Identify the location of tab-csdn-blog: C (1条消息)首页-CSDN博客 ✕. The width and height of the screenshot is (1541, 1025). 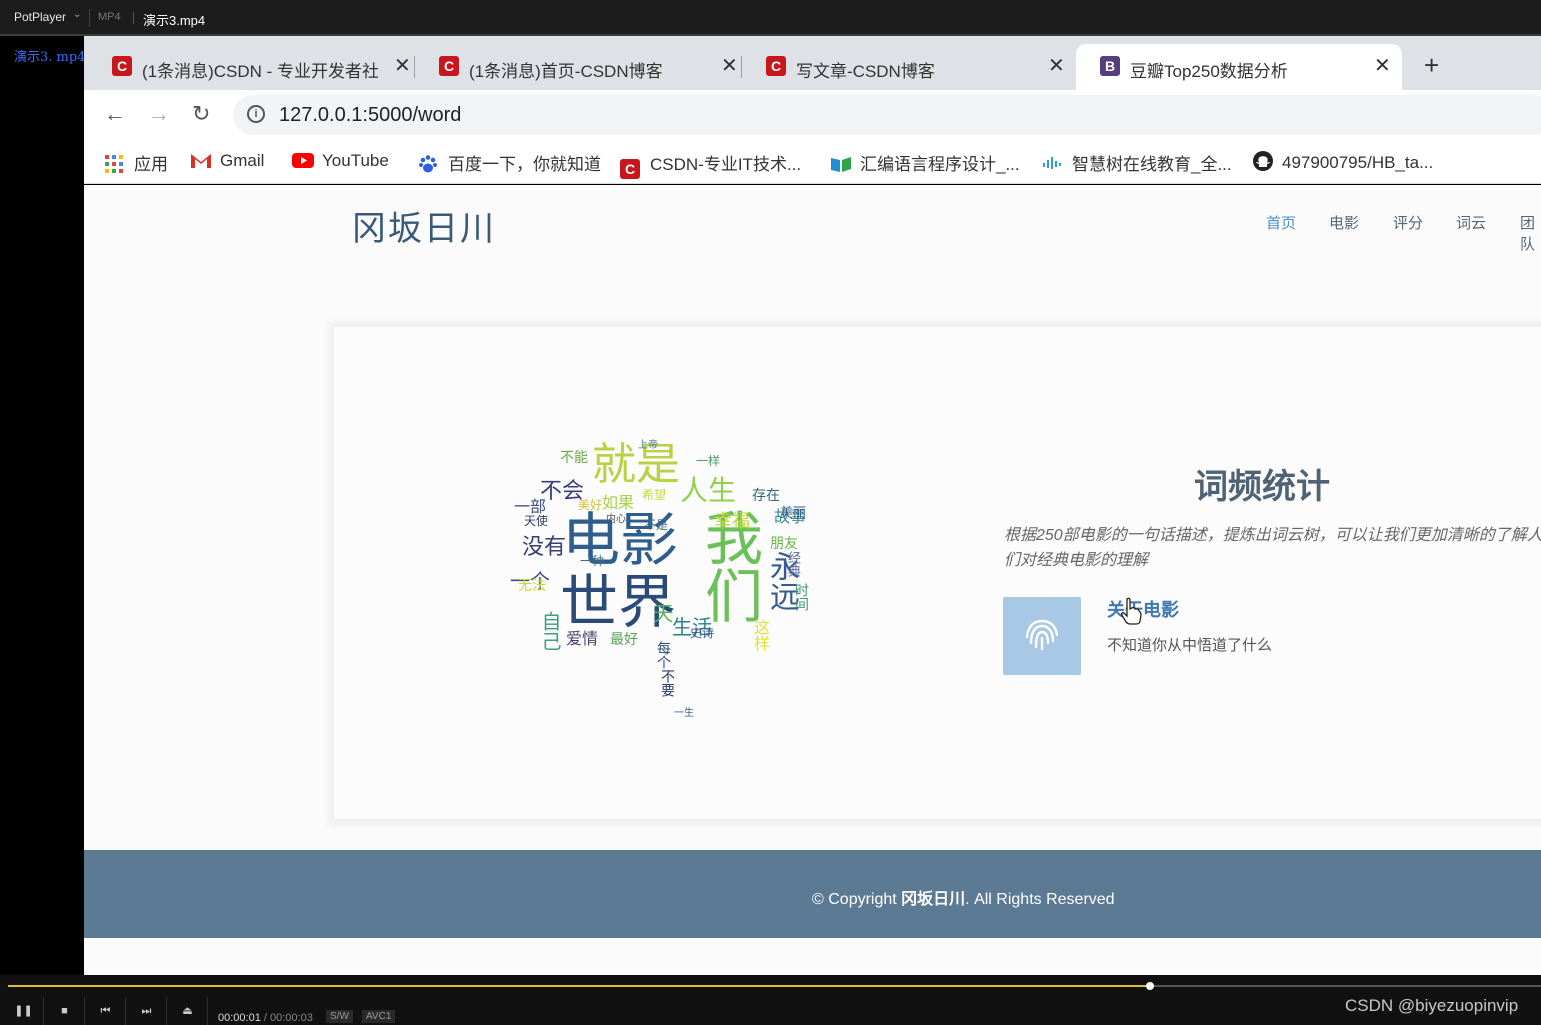
(578, 67).